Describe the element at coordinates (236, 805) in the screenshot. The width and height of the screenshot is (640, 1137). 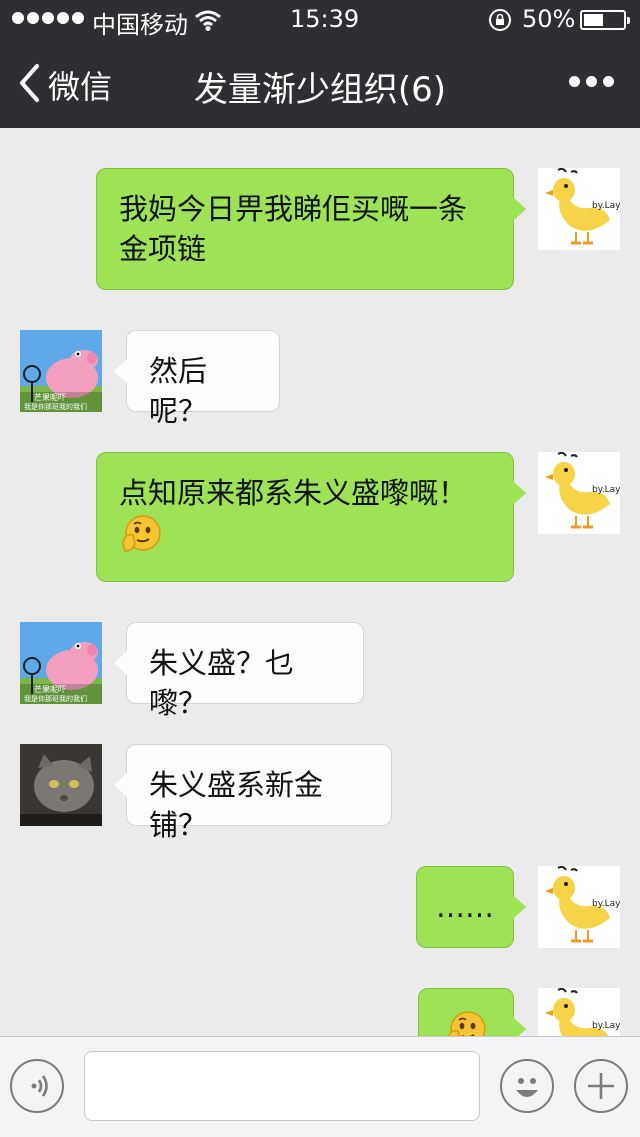
I see `message-text: 朱义盛系新金铺？` at that location.